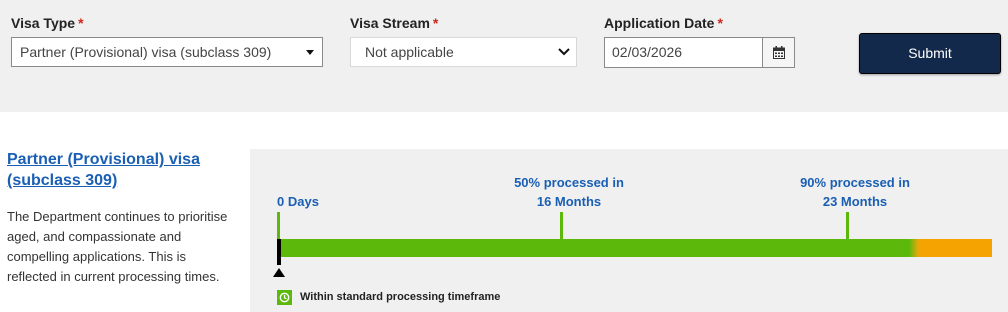  Describe the element at coordinates (930, 53) in the screenshot. I see `submit-button: Submit` at that location.